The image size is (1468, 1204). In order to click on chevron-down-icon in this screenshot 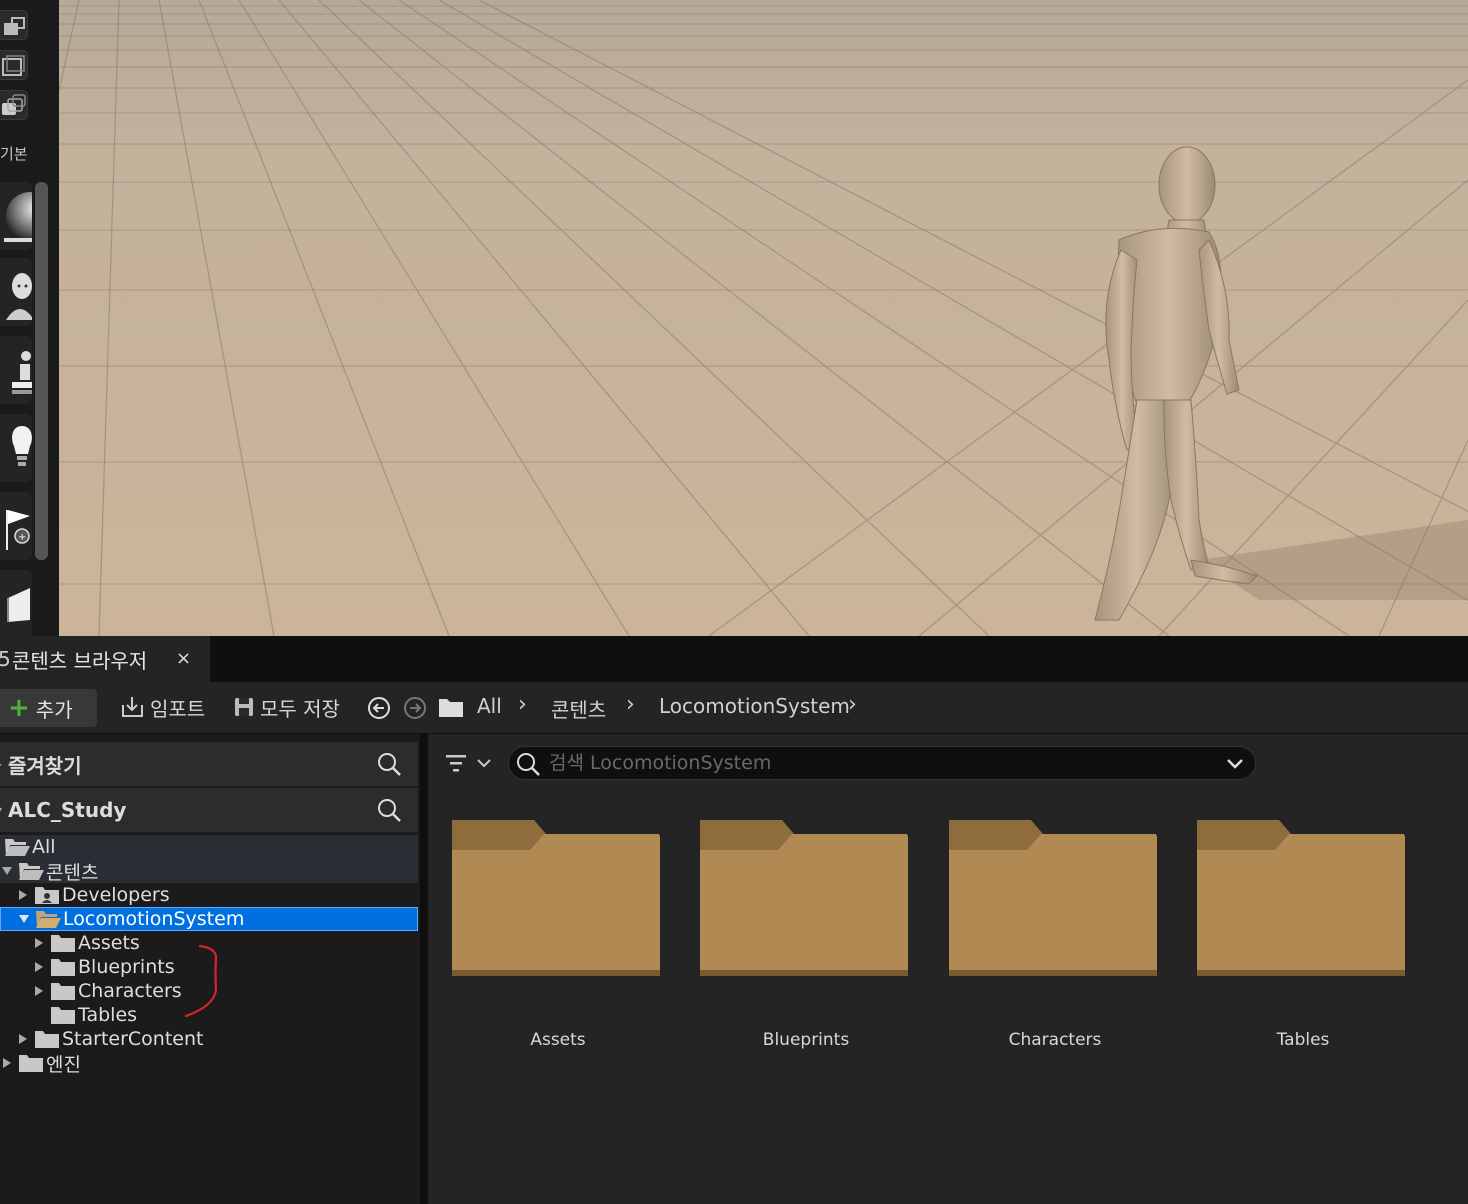, I will do `click(1235, 764)`.